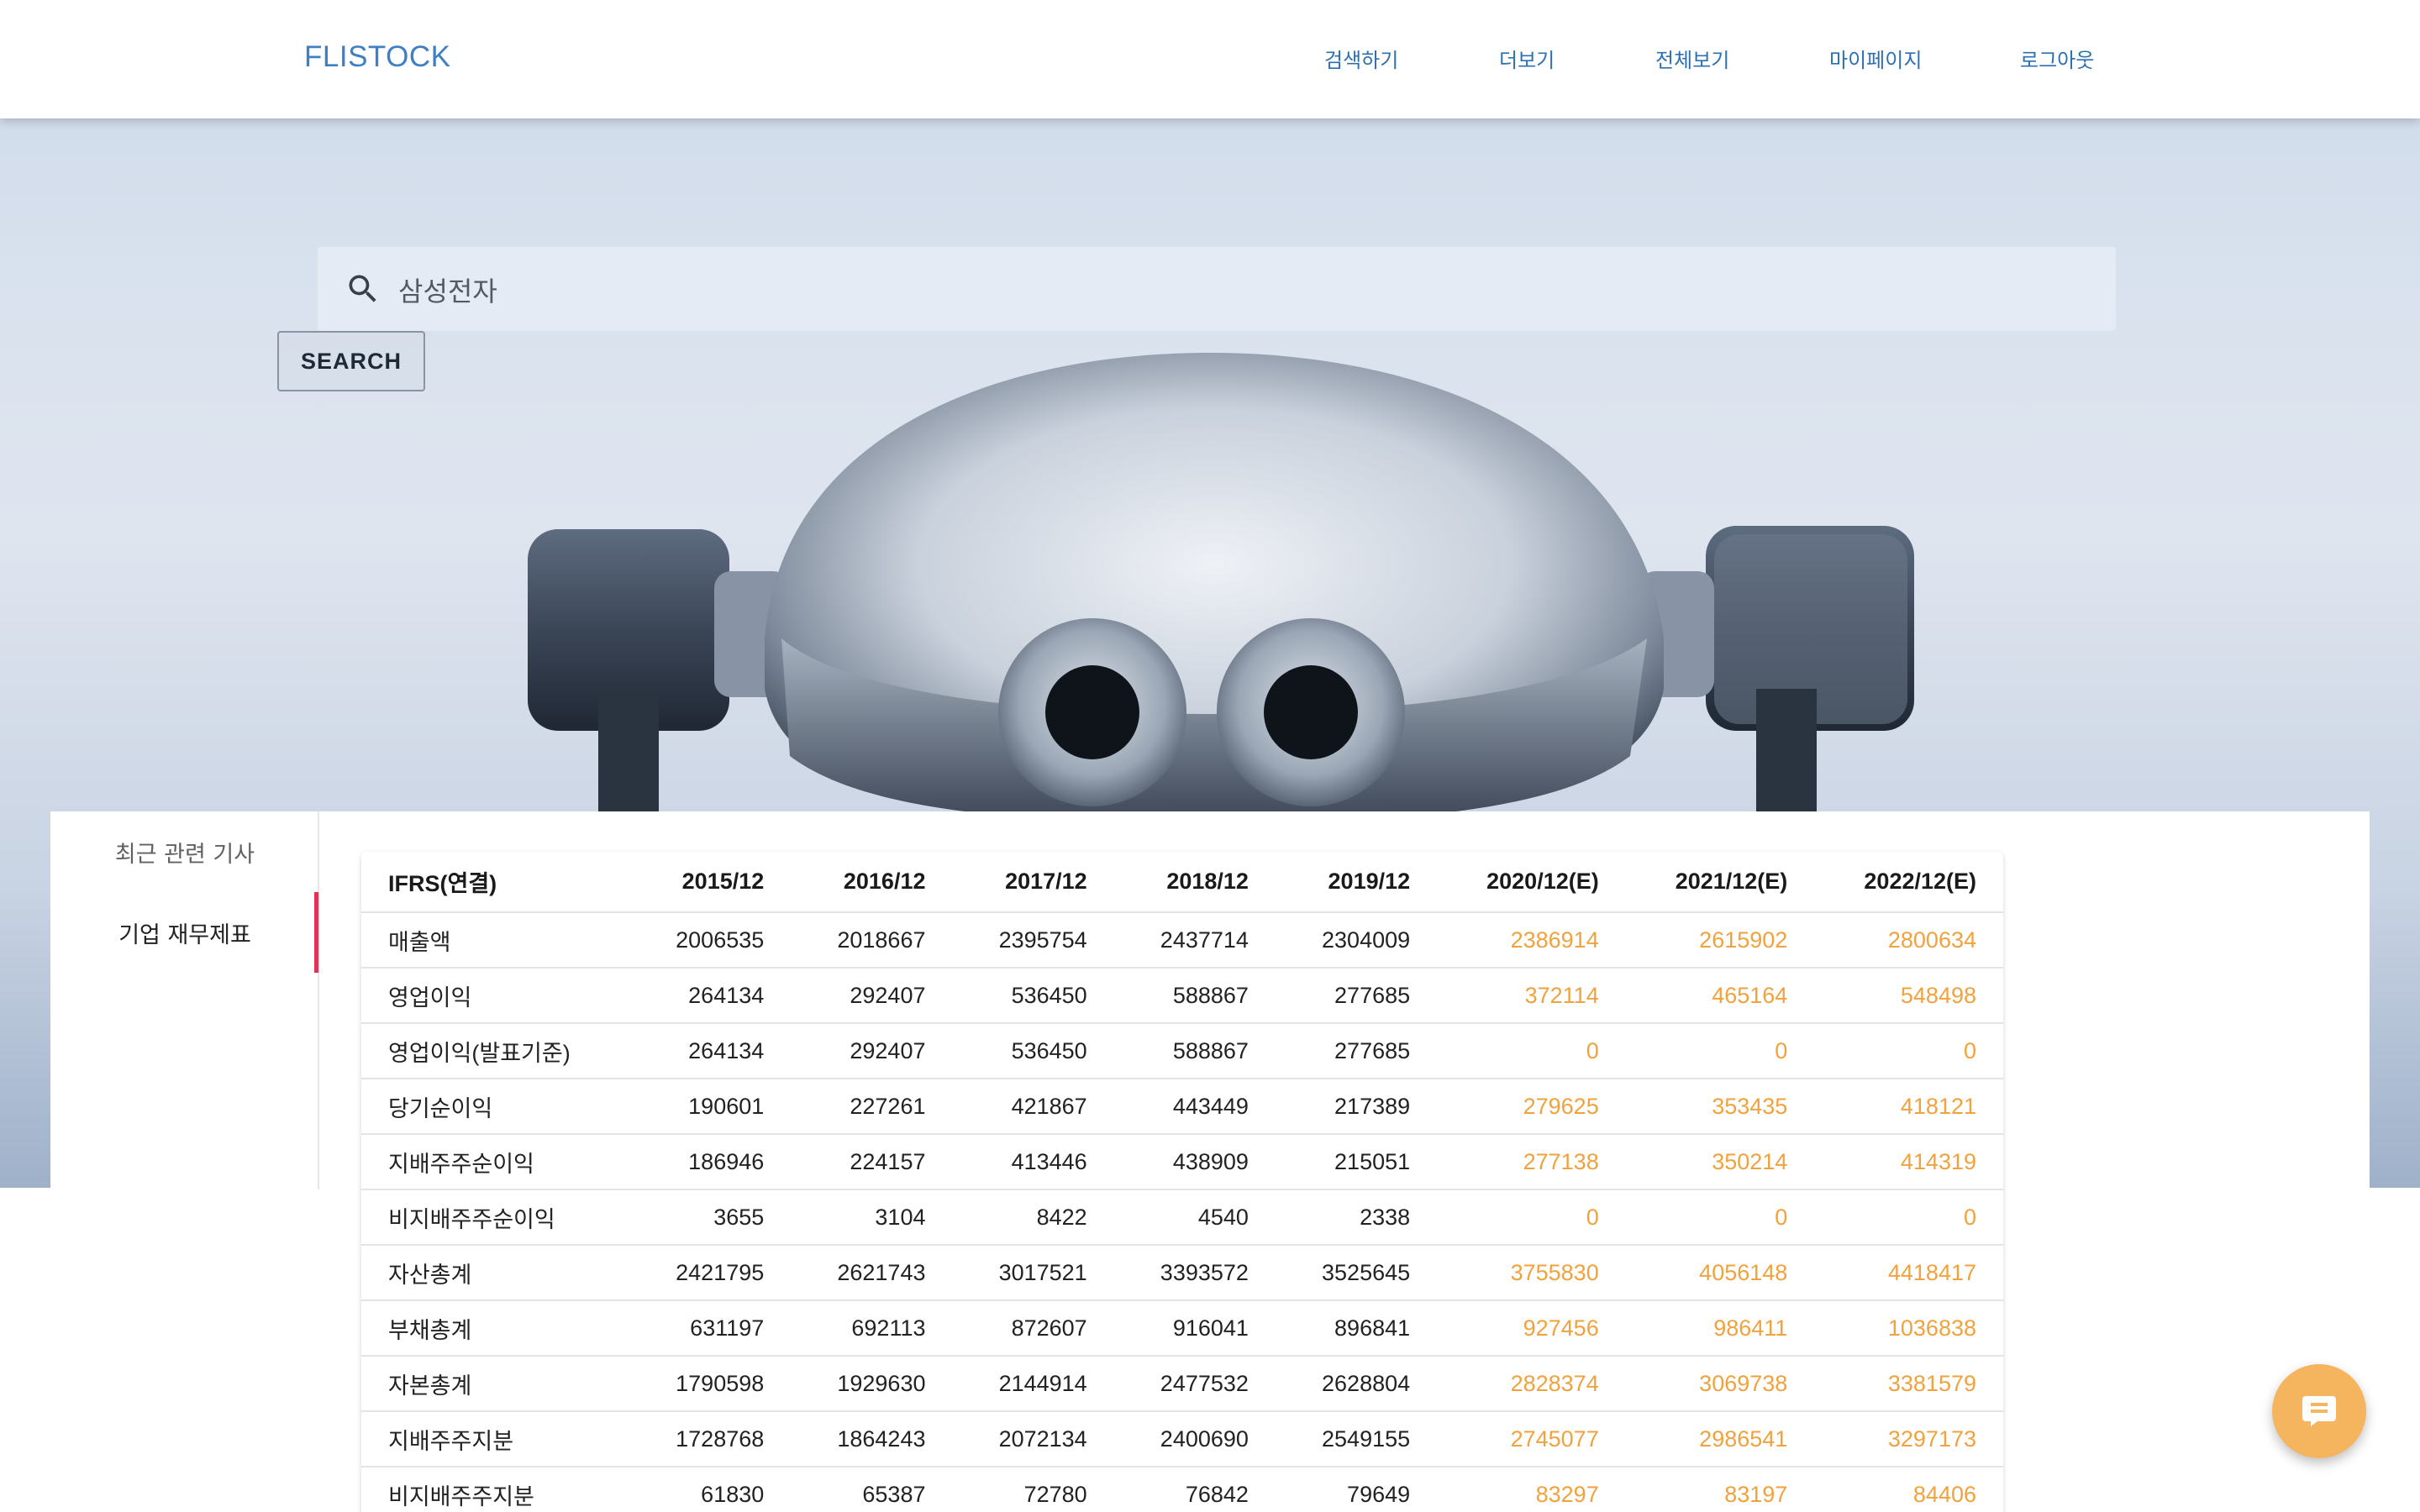 Image resolution: width=2420 pixels, height=1512 pixels. Describe the element at coordinates (710, 1051) in the screenshot. I see `table-cell: 264134` at that location.